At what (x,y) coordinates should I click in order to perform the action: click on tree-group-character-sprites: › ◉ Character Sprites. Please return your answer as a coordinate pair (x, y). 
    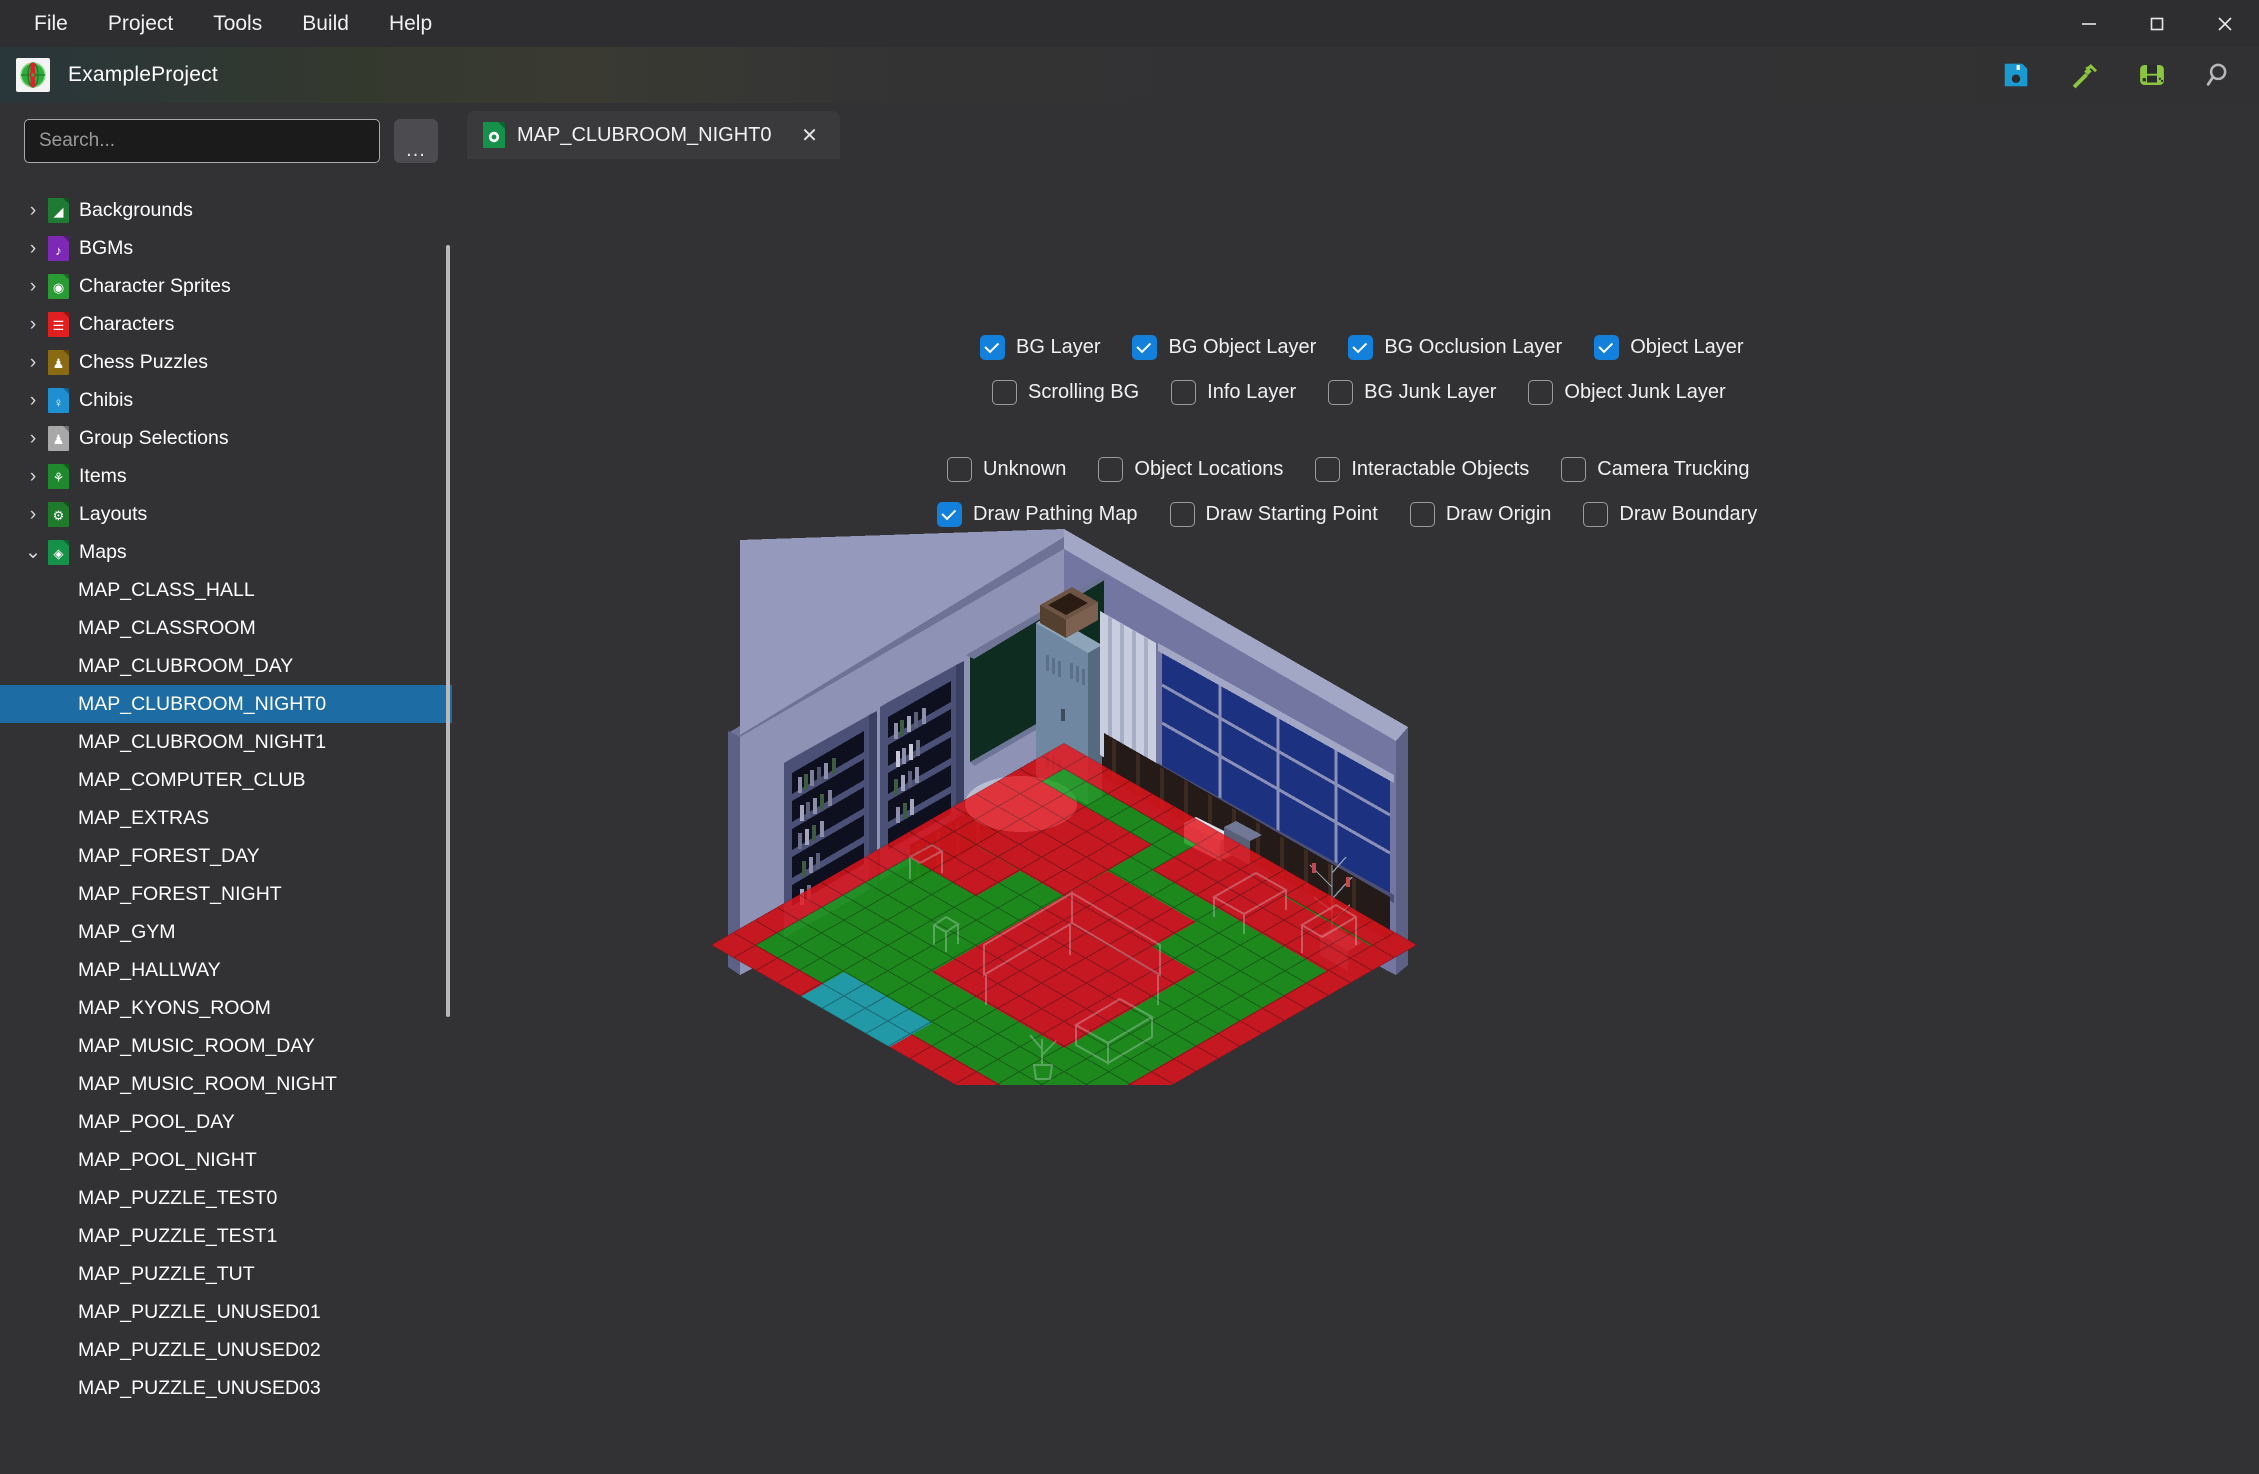
    Looking at the image, I should click on (226, 286).